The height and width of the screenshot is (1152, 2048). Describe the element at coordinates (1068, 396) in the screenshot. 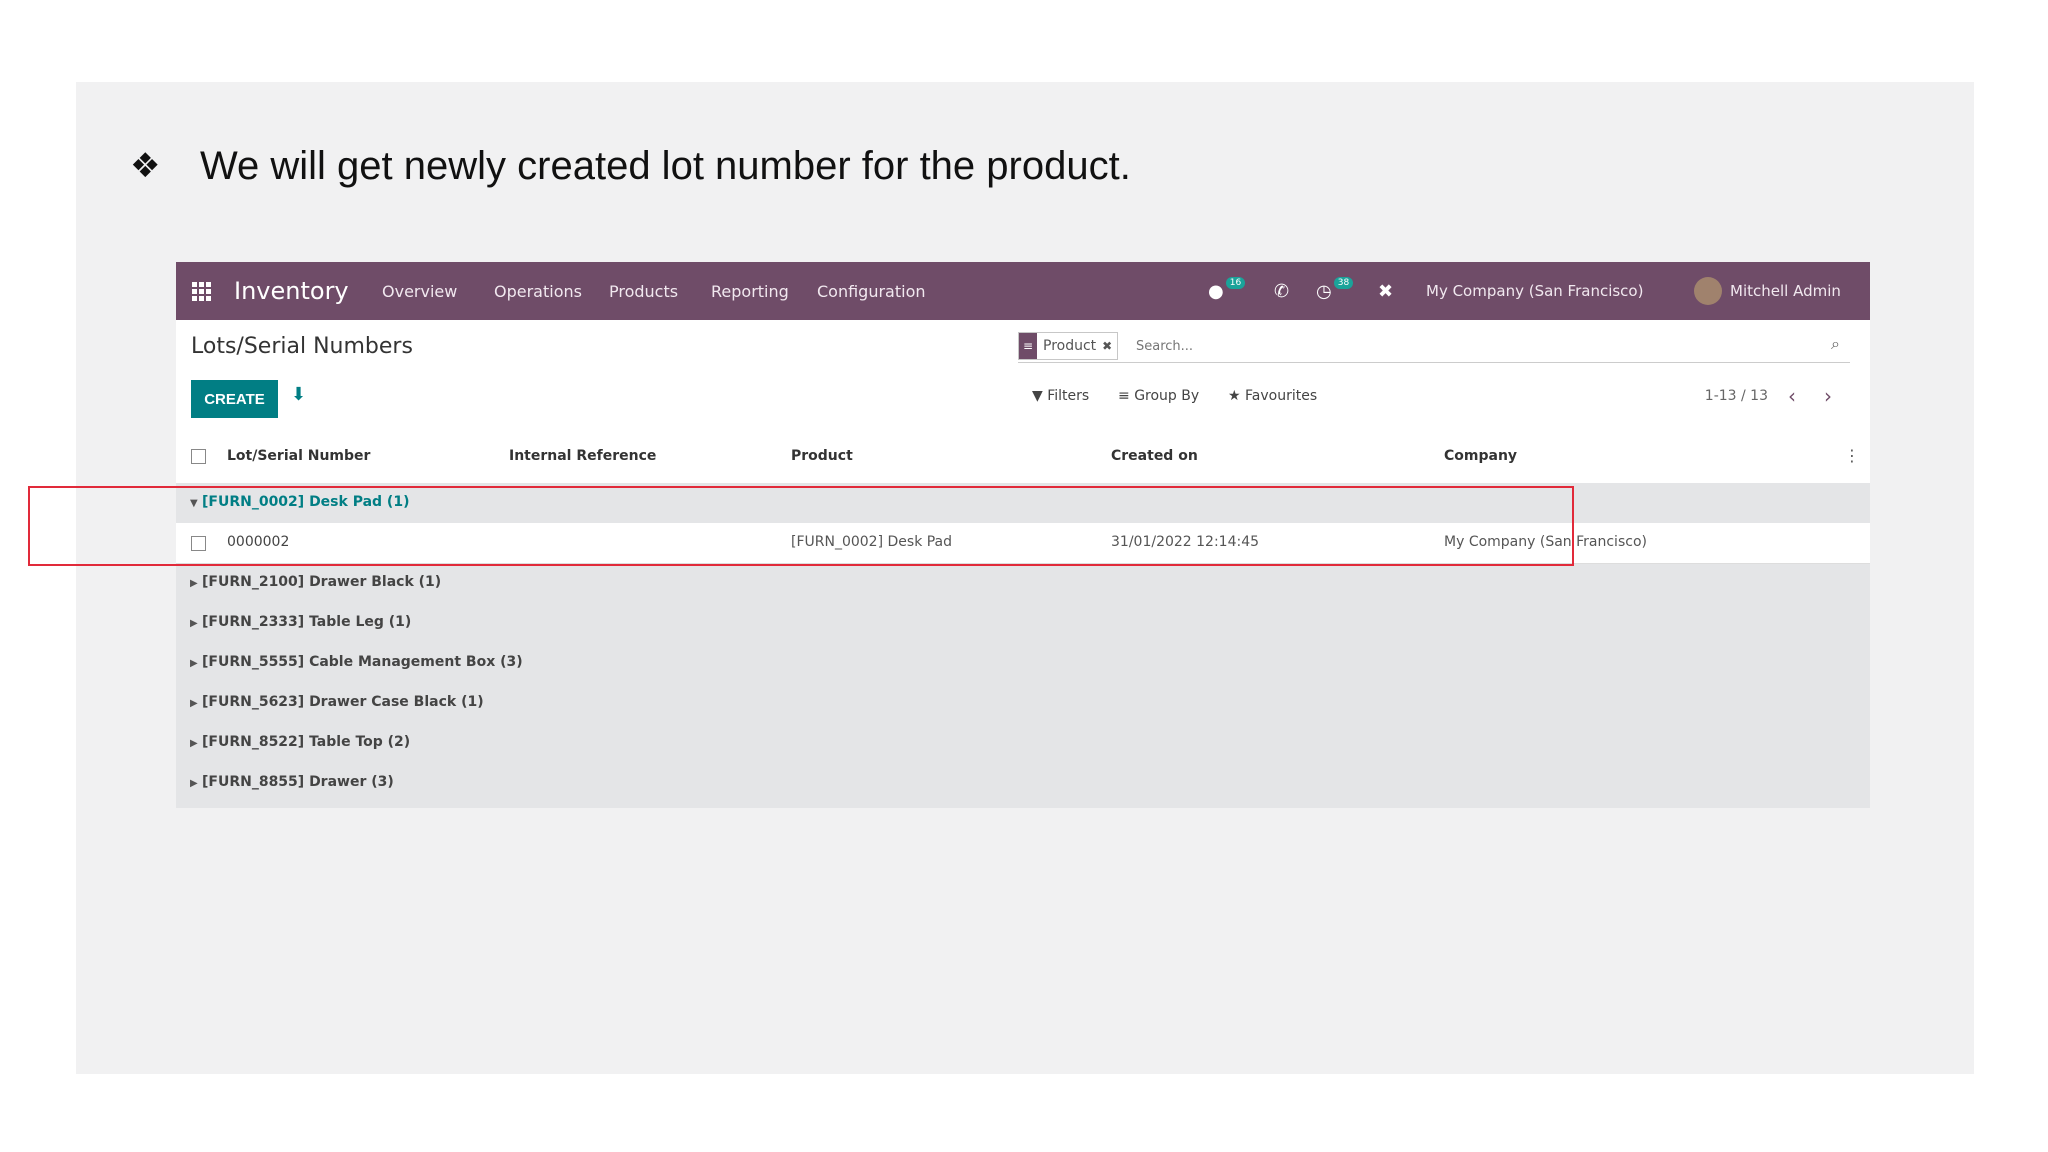

I see `filters-label: Filters` at that location.